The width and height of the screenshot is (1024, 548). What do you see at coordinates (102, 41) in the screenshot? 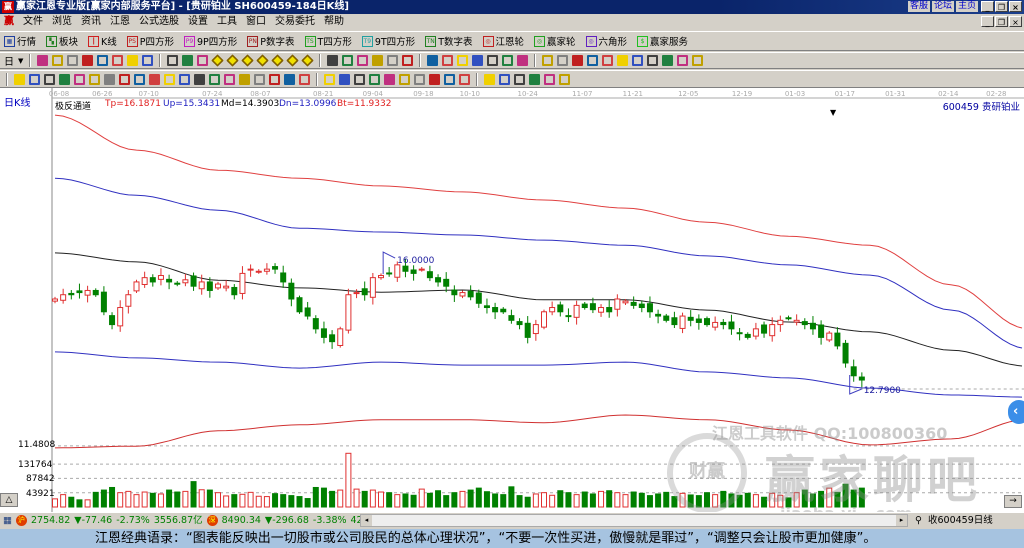
I see `toolbar-button-2: ┃ K线` at bounding box center [102, 41].